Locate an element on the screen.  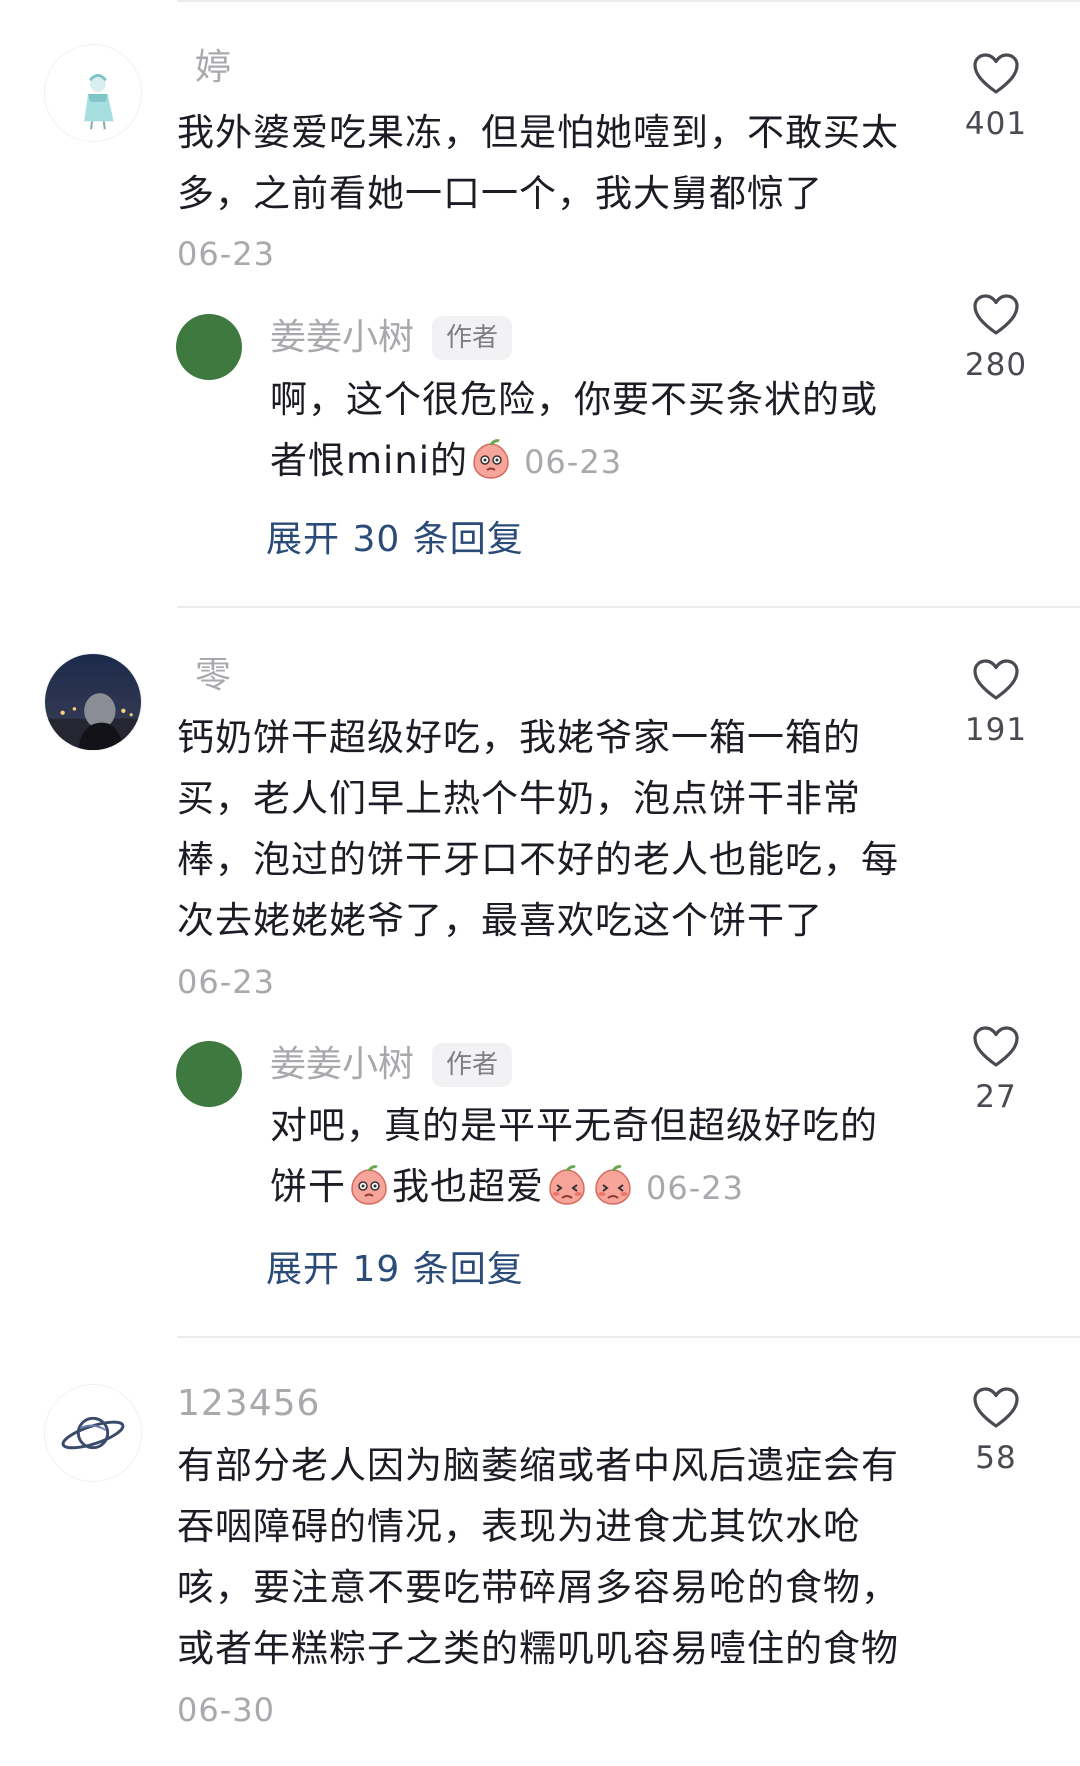
comment-date: 06-30 is located at coordinates (226, 1710).